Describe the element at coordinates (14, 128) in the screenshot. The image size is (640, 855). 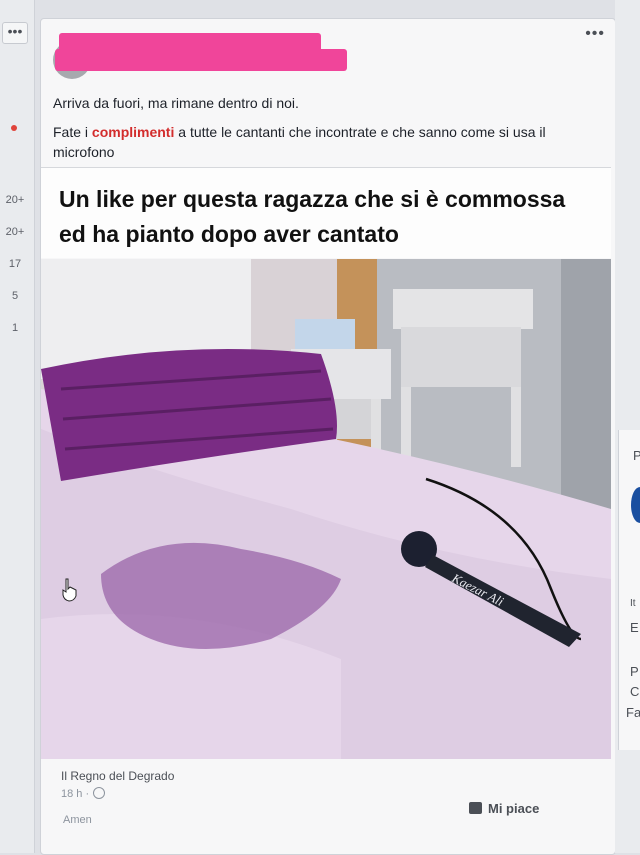
I see `notification-dot` at that location.